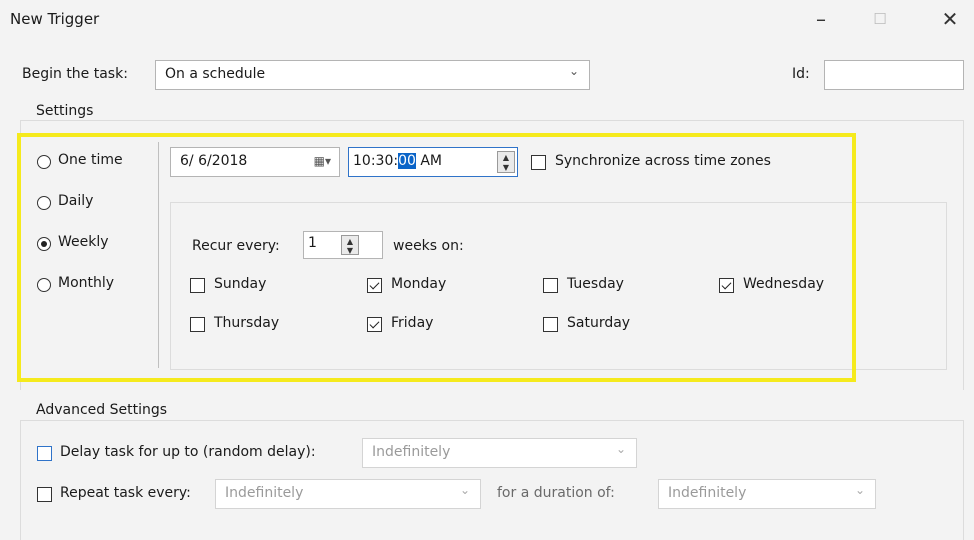  What do you see at coordinates (55, 19) in the screenshot?
I see `window-title: New Trigger` at bounding box center [55, 19].